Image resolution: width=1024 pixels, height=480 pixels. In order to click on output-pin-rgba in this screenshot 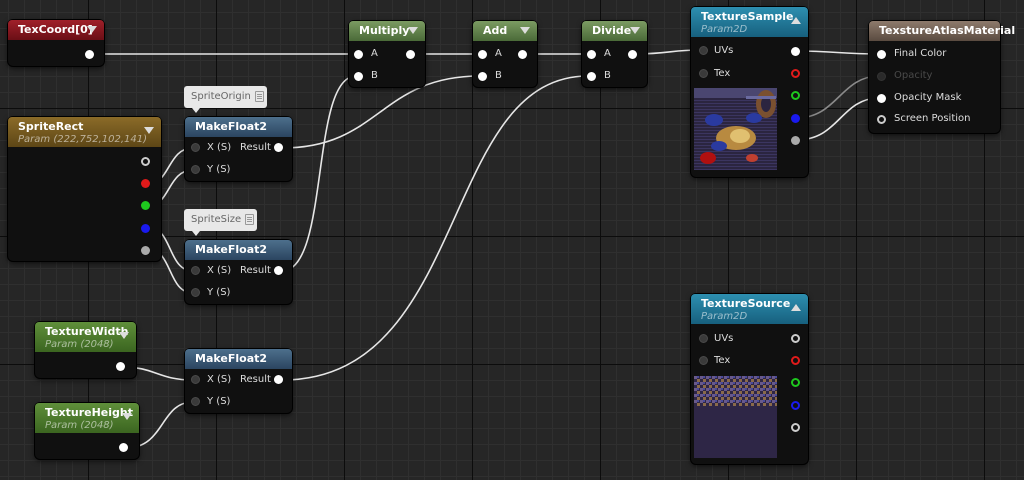, I will do `click(145, 161)`.